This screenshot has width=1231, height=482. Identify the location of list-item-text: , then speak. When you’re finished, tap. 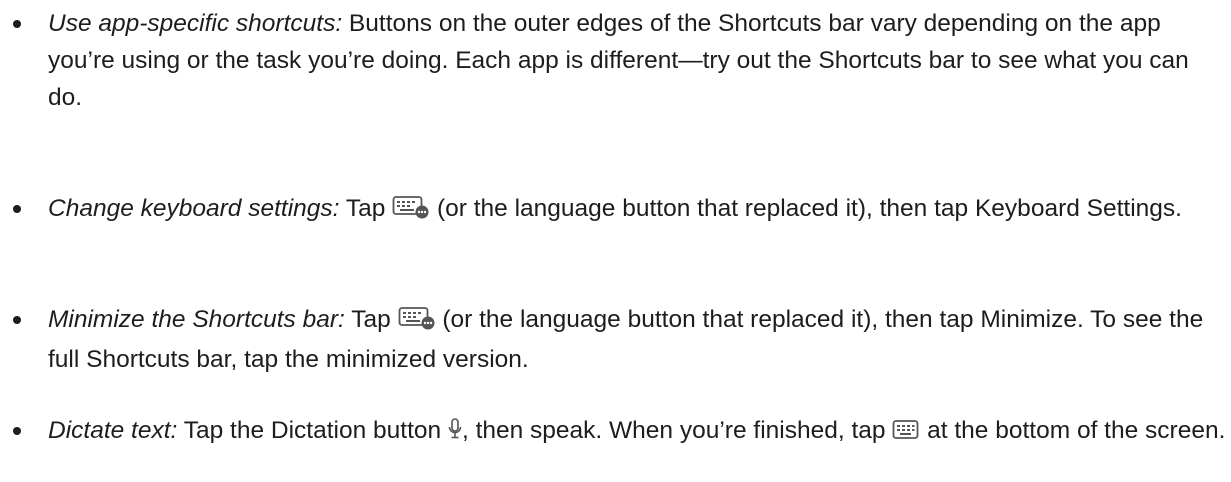
(677, 430).